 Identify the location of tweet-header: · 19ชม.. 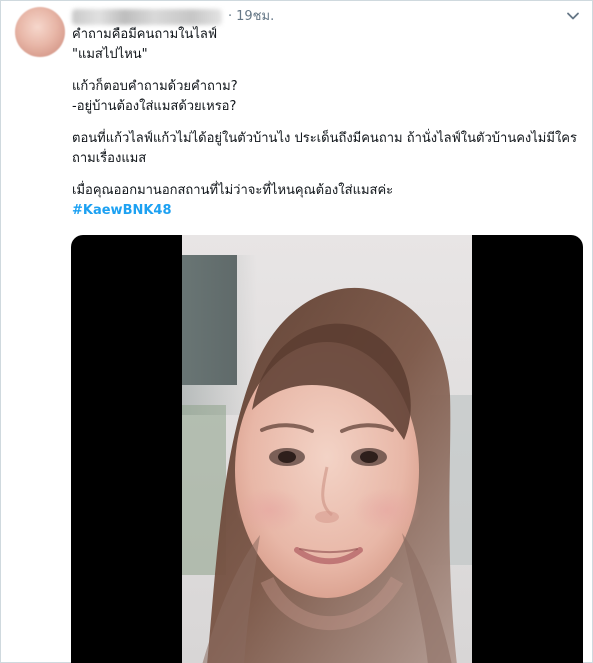
(173, 17).